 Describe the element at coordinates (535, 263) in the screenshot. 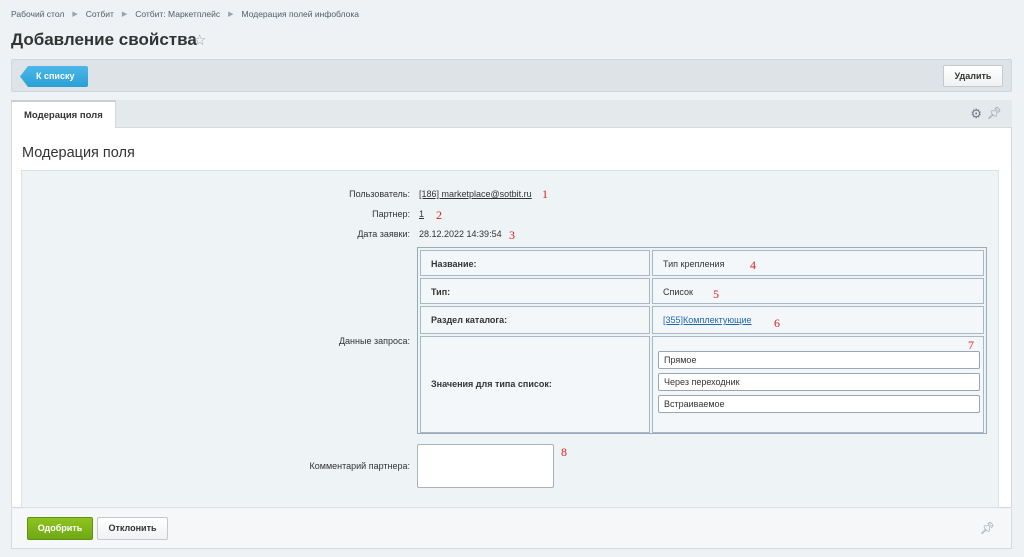

I see `request-name-key: Название:` at that location.